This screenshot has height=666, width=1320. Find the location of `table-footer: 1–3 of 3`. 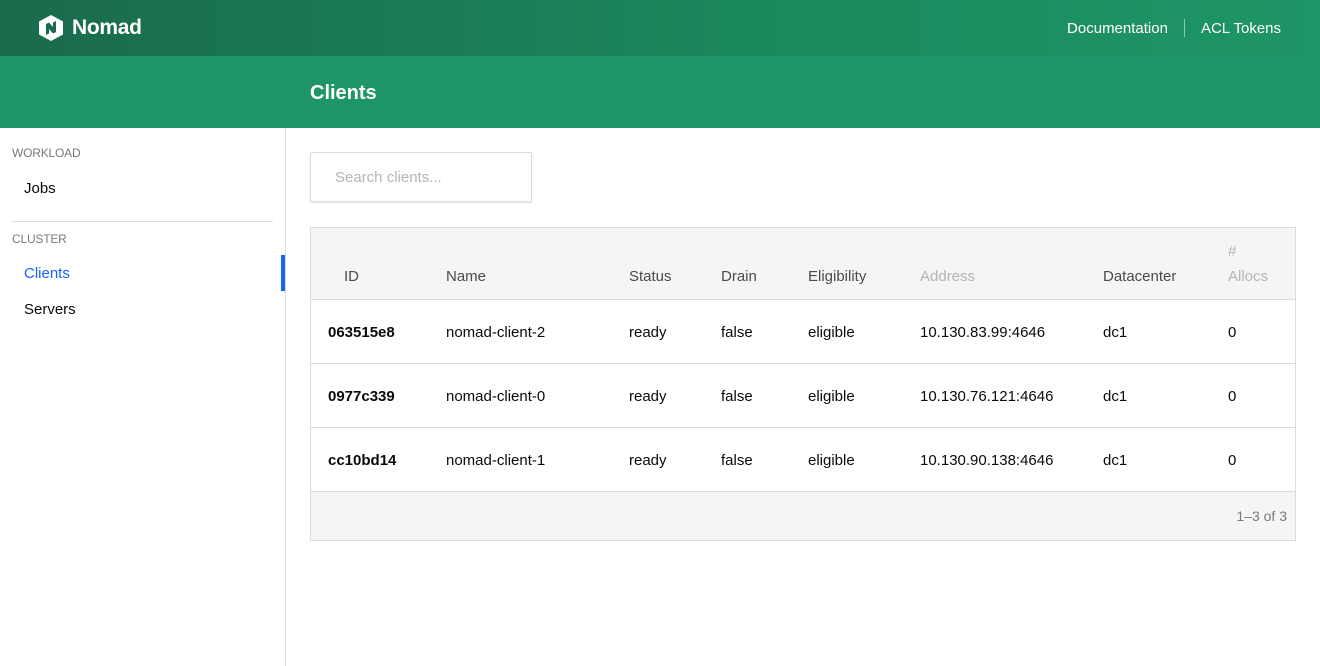

table-footer: 1–3 of 3 is located at coordinates (803, 516).